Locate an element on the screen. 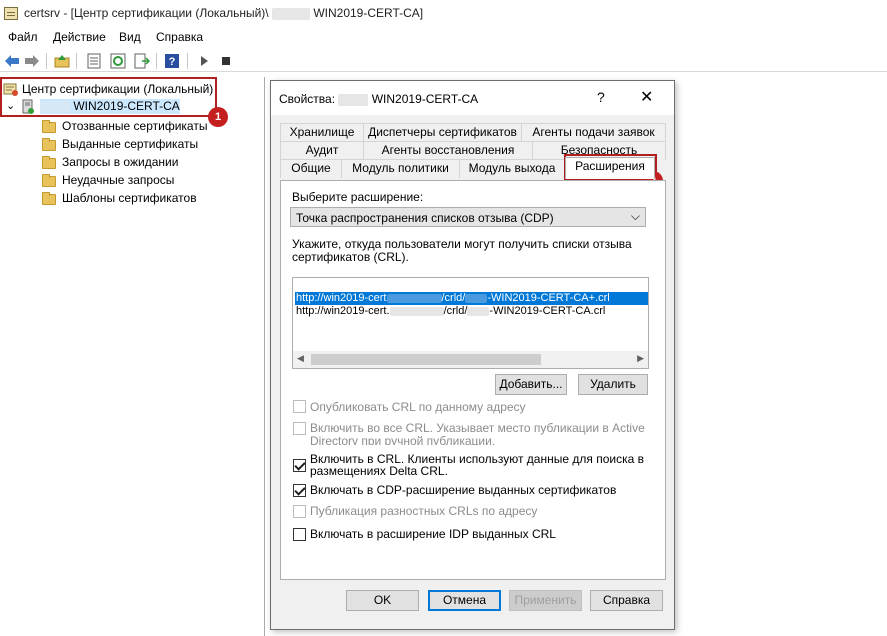 The width and height of the screenshot is (887, 636). play-icon is located at coordinates (204, 61).